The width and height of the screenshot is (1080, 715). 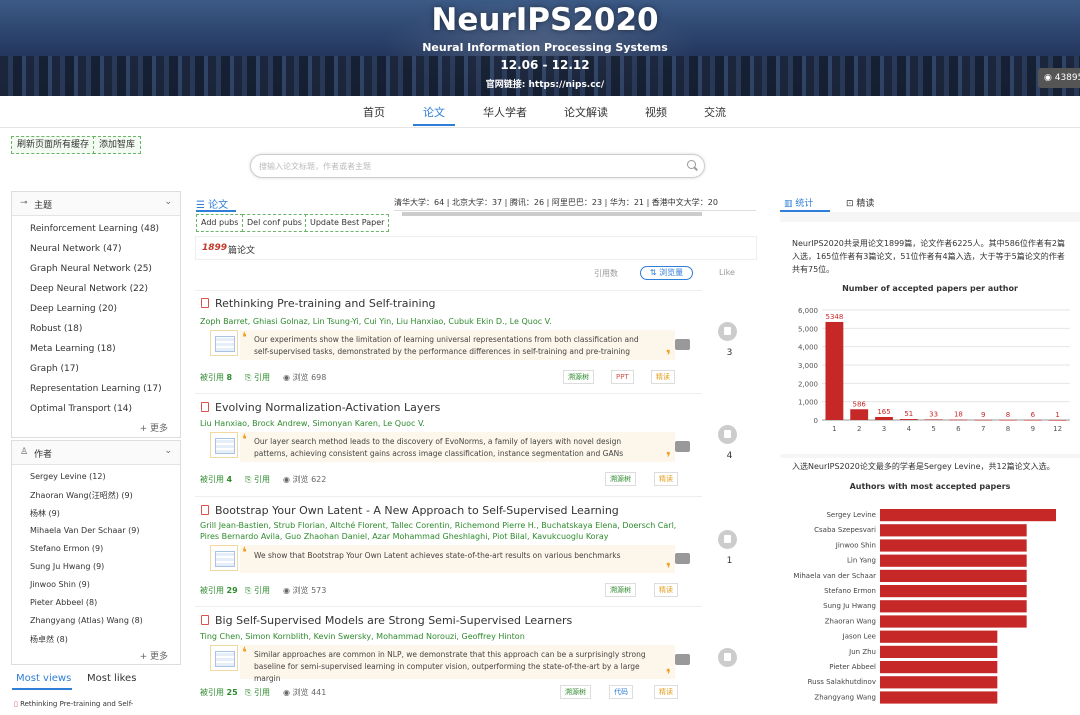 I want to click on author-item: Jinwoo Shin (9), so click(x=60, y=584).